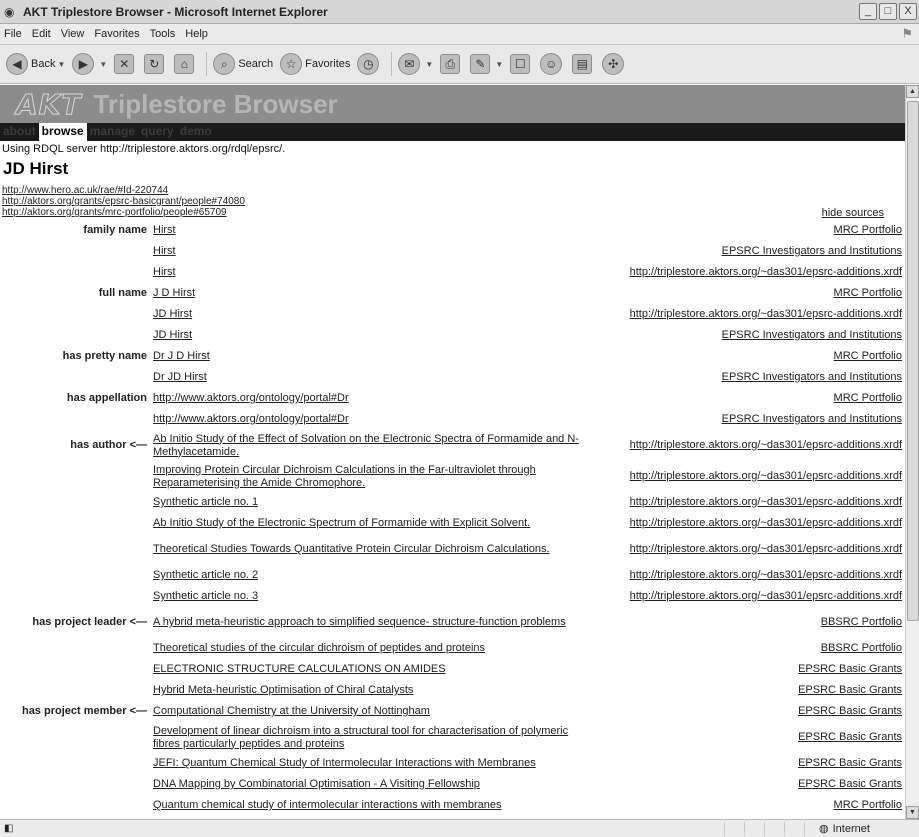 This screenshot has height=837, width=919. I want to click on hide-sources-link: hide sources, so click(853, 213).